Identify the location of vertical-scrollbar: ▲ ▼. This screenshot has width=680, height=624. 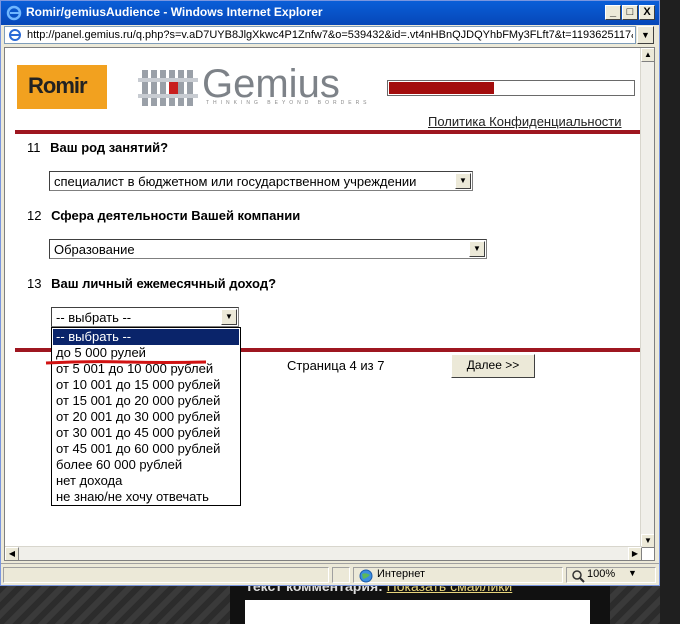
(647, 298).